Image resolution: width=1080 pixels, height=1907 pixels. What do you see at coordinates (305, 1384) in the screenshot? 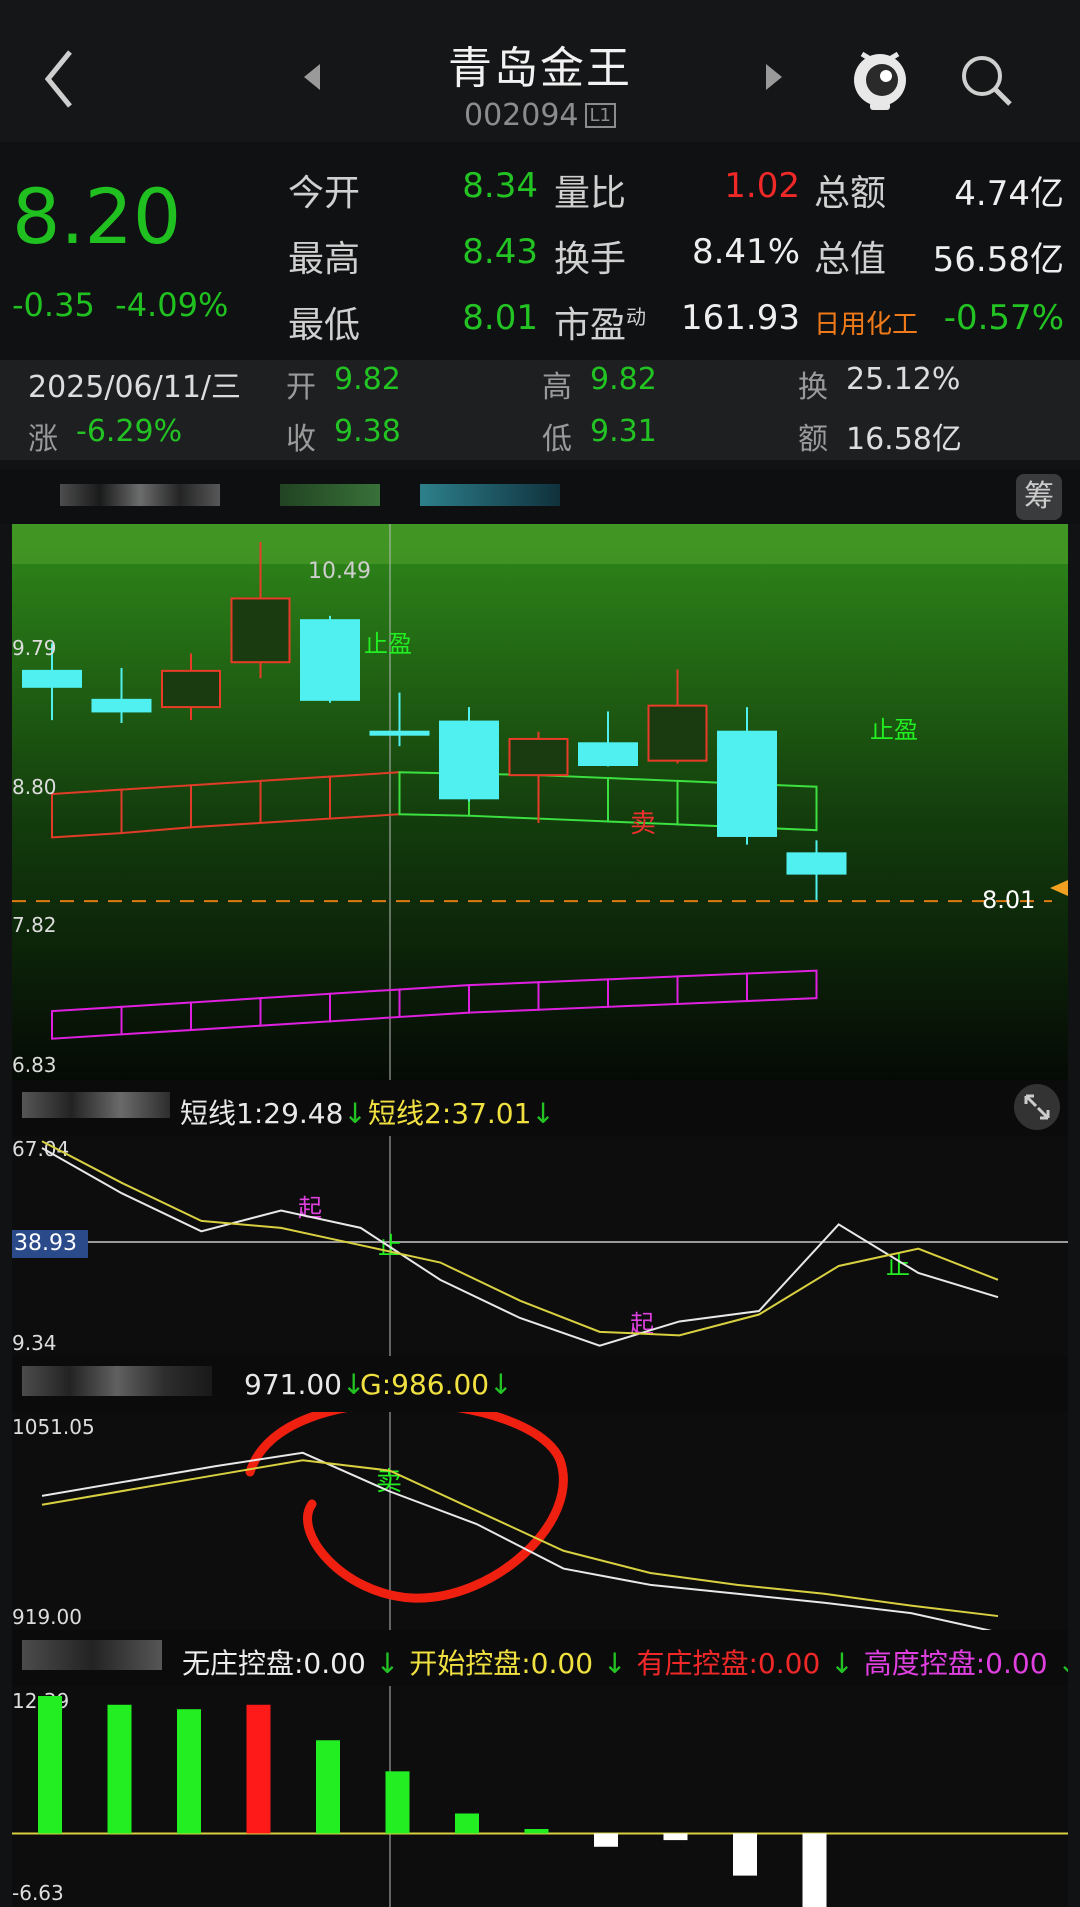
I see `ind2-val1: 971.00↓` at bounding box center [305, 1384].